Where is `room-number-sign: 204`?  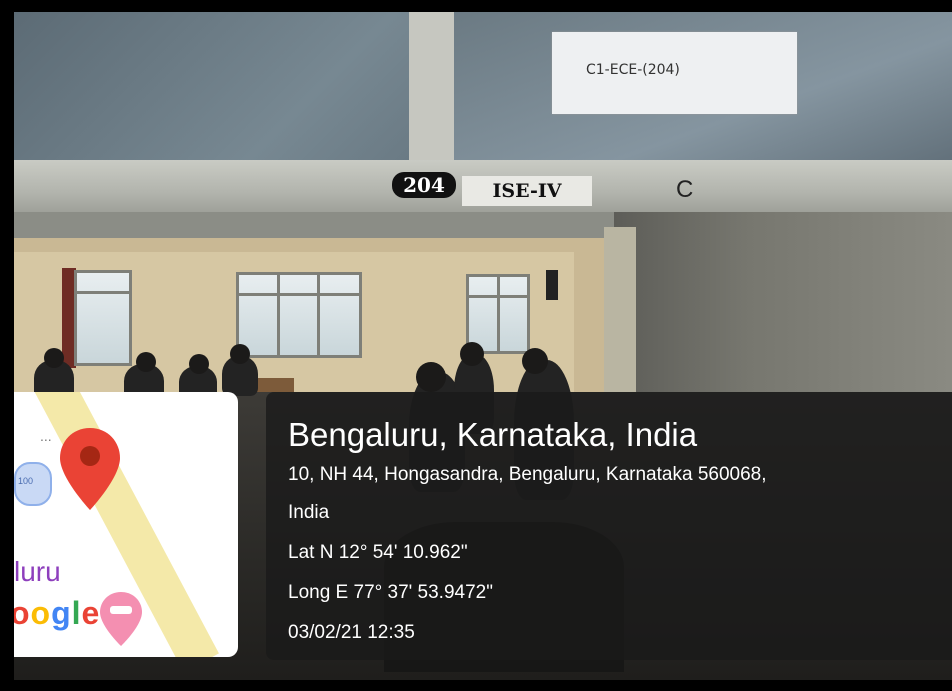
room-number-sign: 204 is located at coordinates (424, 185).